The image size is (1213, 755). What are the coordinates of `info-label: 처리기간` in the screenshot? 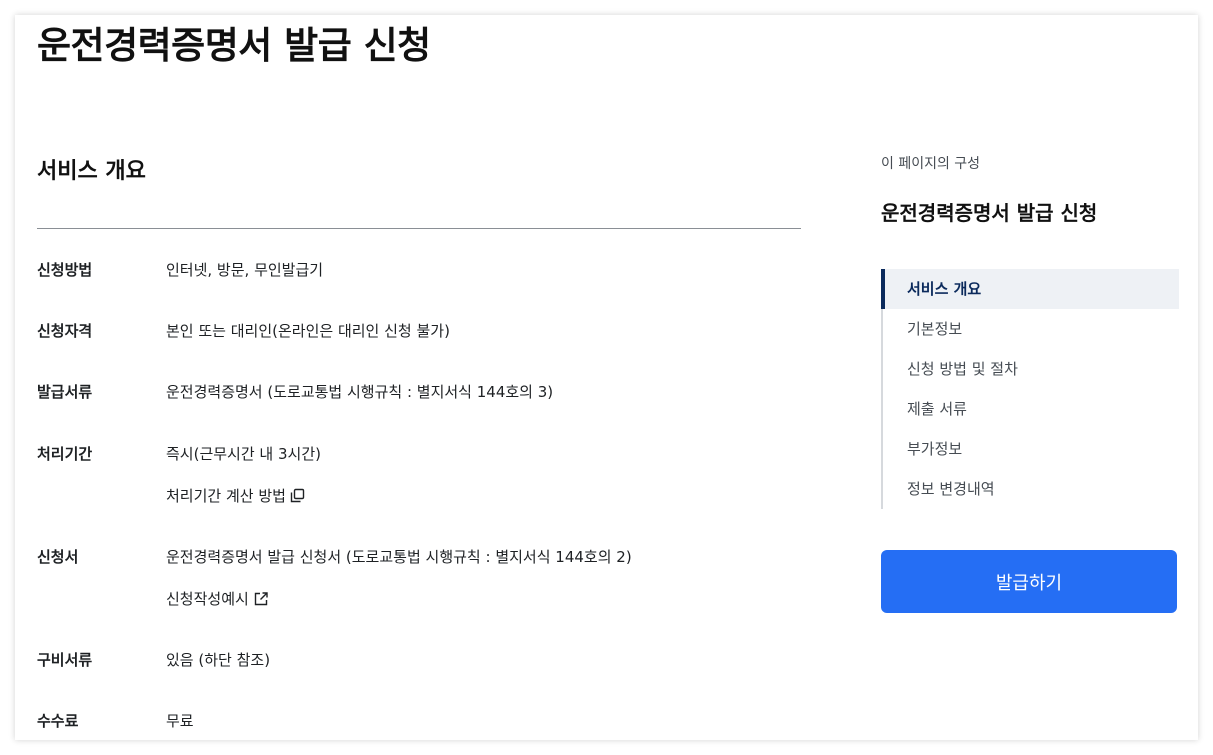 It's located at (65, 454).